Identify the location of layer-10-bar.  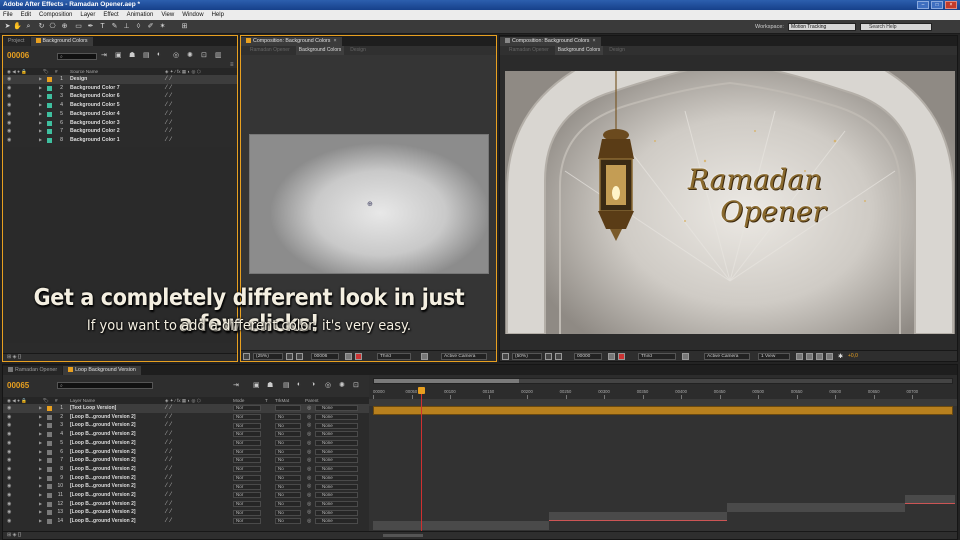
(930, 499).